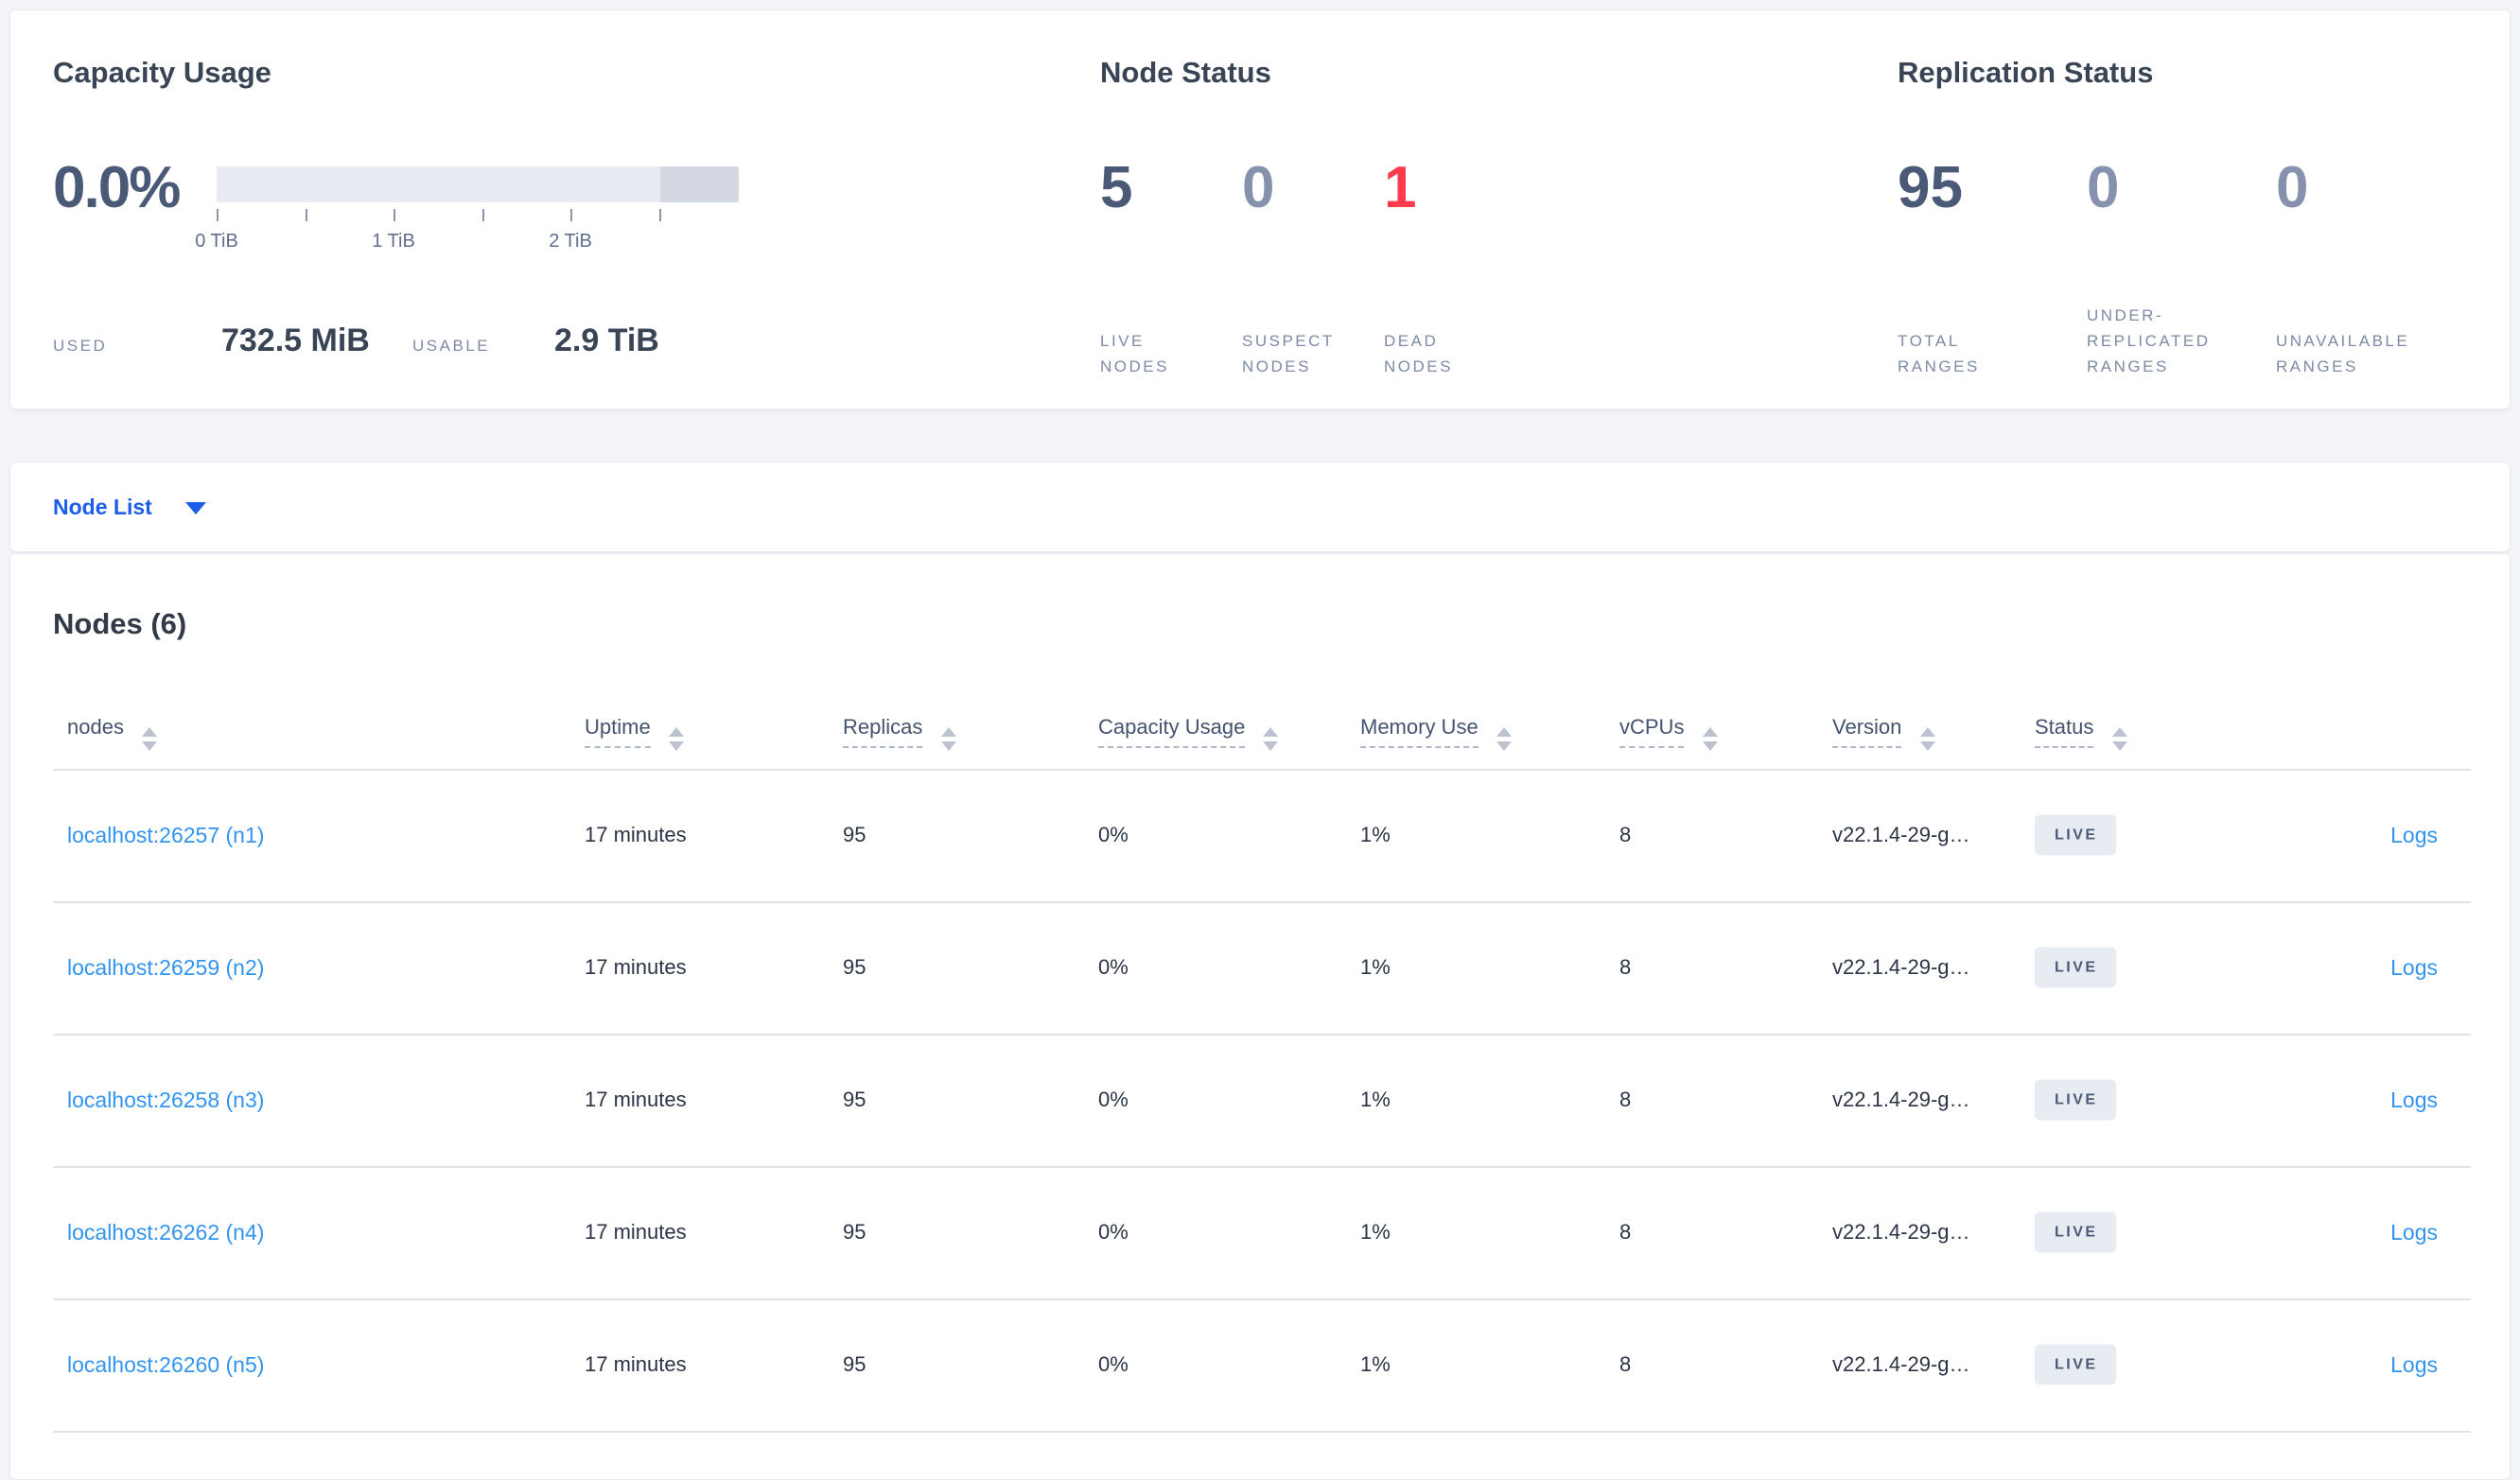  Describe the element at coordinates (2370, 266) in the screenshot. I see `unavailable-ranges-stat: 0 UNAVAILABLE RANGES` at that location.